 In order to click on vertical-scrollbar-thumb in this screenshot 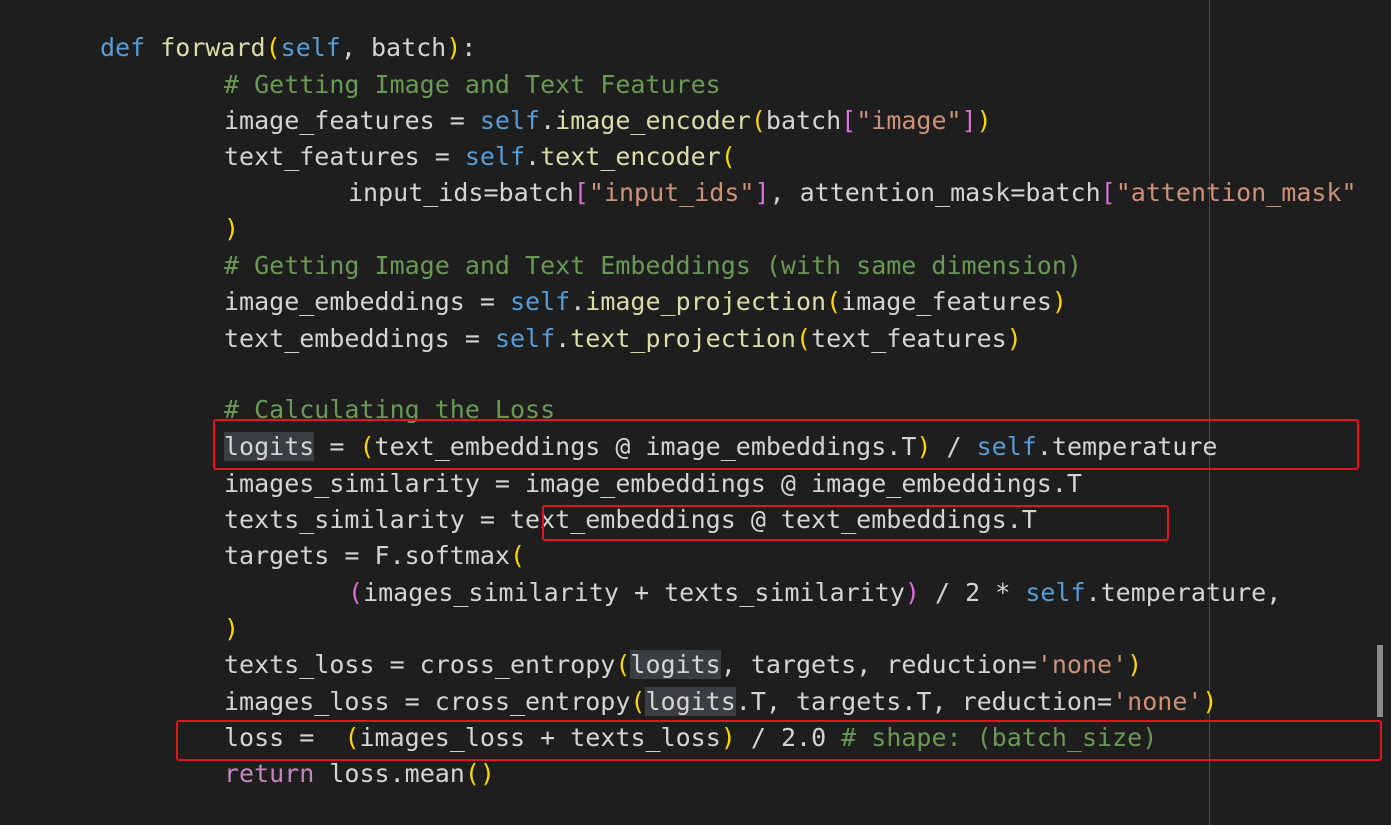, I will do `click(1380, 681)`.